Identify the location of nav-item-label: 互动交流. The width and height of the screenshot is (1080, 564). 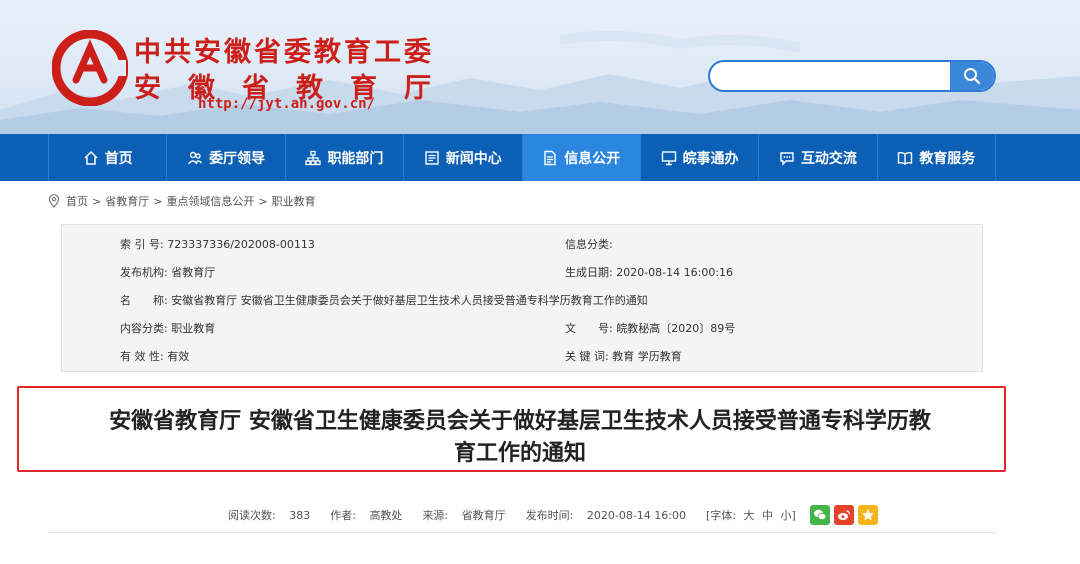
(828, 158).